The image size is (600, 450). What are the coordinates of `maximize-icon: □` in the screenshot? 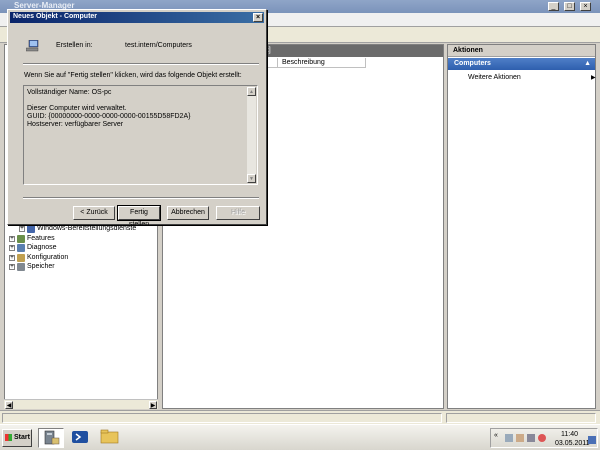 It's located at (569, 6).